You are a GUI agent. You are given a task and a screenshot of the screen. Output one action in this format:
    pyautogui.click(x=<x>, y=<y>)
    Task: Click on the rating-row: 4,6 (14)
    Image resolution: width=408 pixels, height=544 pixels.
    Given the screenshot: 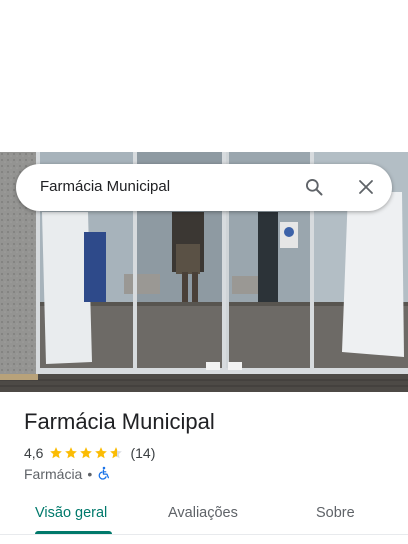 What is the action you would take?
    pyautogui.click(x=89, y=453)
    